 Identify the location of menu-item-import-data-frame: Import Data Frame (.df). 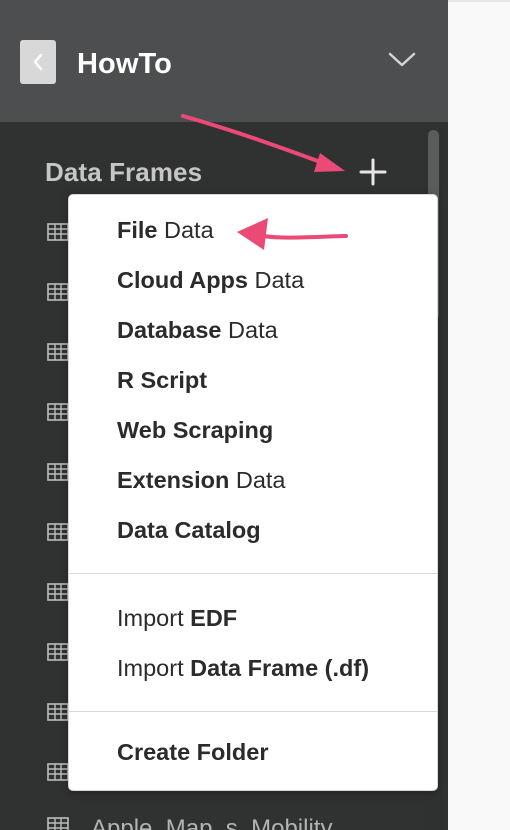
(243, 668).